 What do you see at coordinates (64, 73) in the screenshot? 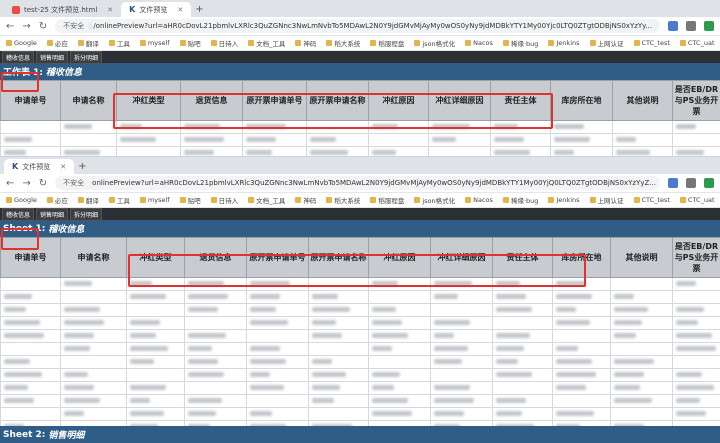
I see `sheet-title: 稽收信息` at bounding box center [64, 73].